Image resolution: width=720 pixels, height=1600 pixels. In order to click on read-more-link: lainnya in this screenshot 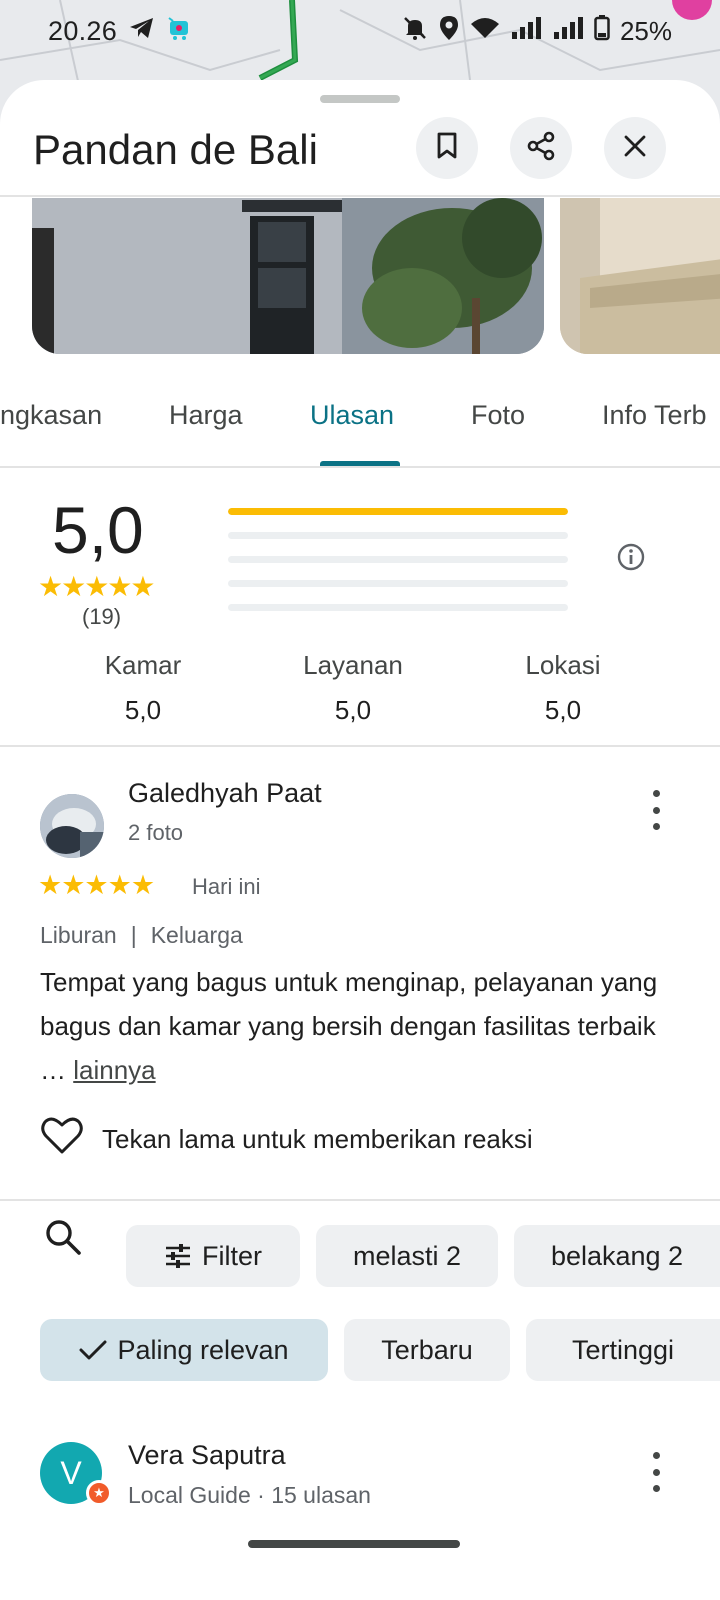, I will do `click(114, 1070)`.